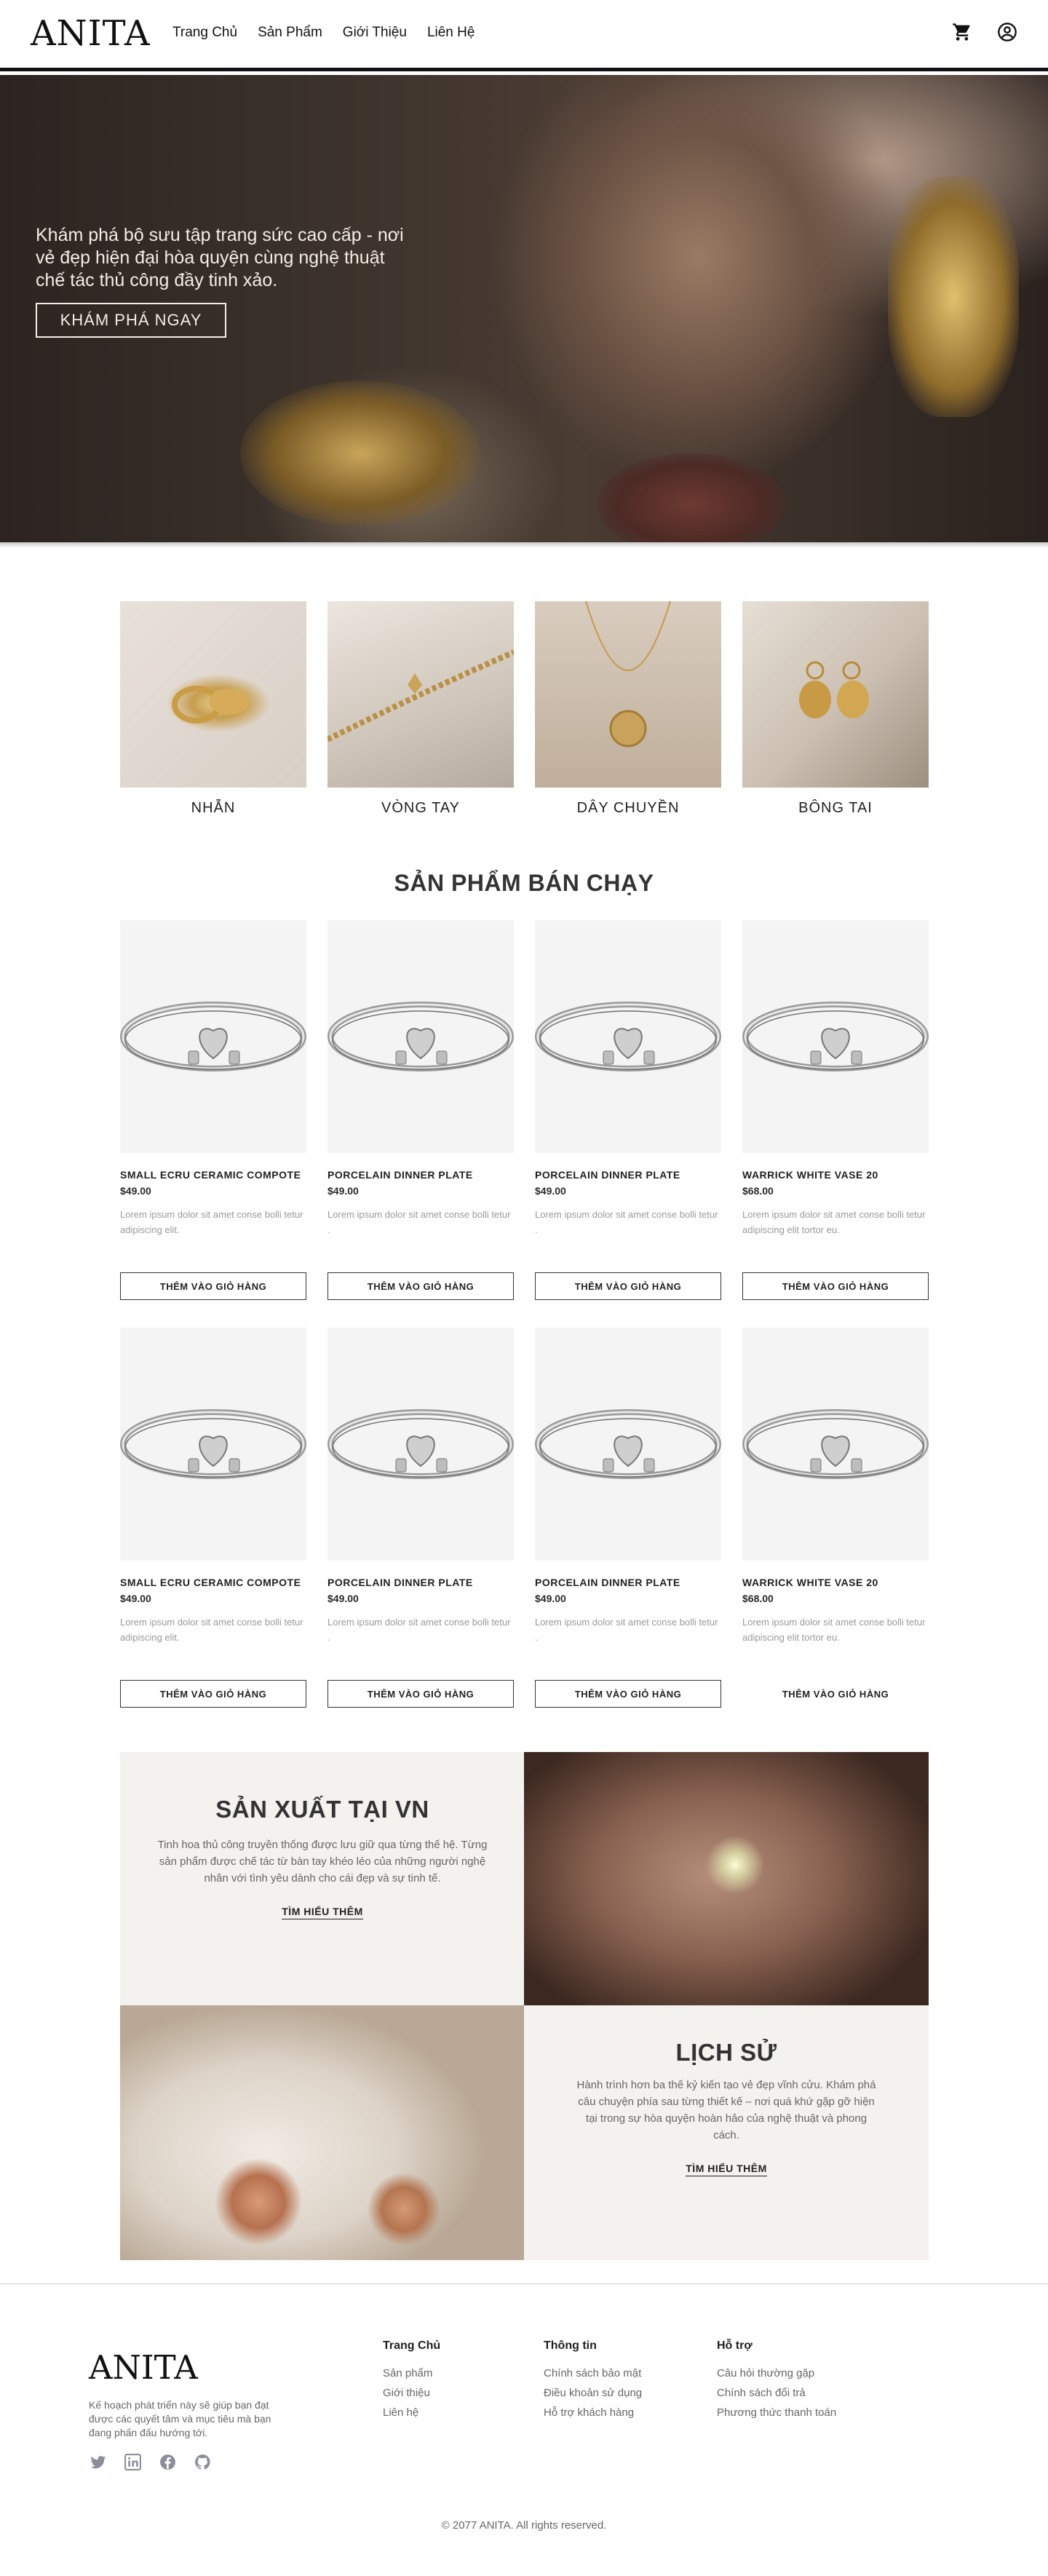 The width and height of the screenshot is (1048, 2576). I want to click on footer-link: Câu hỏi thường gặp, so click(776, 2373).